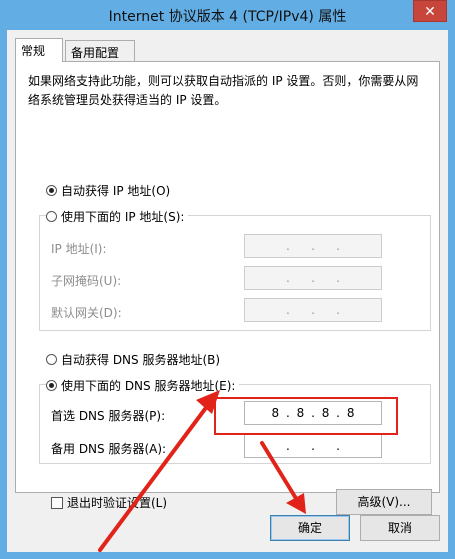 This screenshot has width=455, height=559. I want to click on dns-manual-label: 使用下面的 DNS 服务器地址(E):, so click(148, 386).